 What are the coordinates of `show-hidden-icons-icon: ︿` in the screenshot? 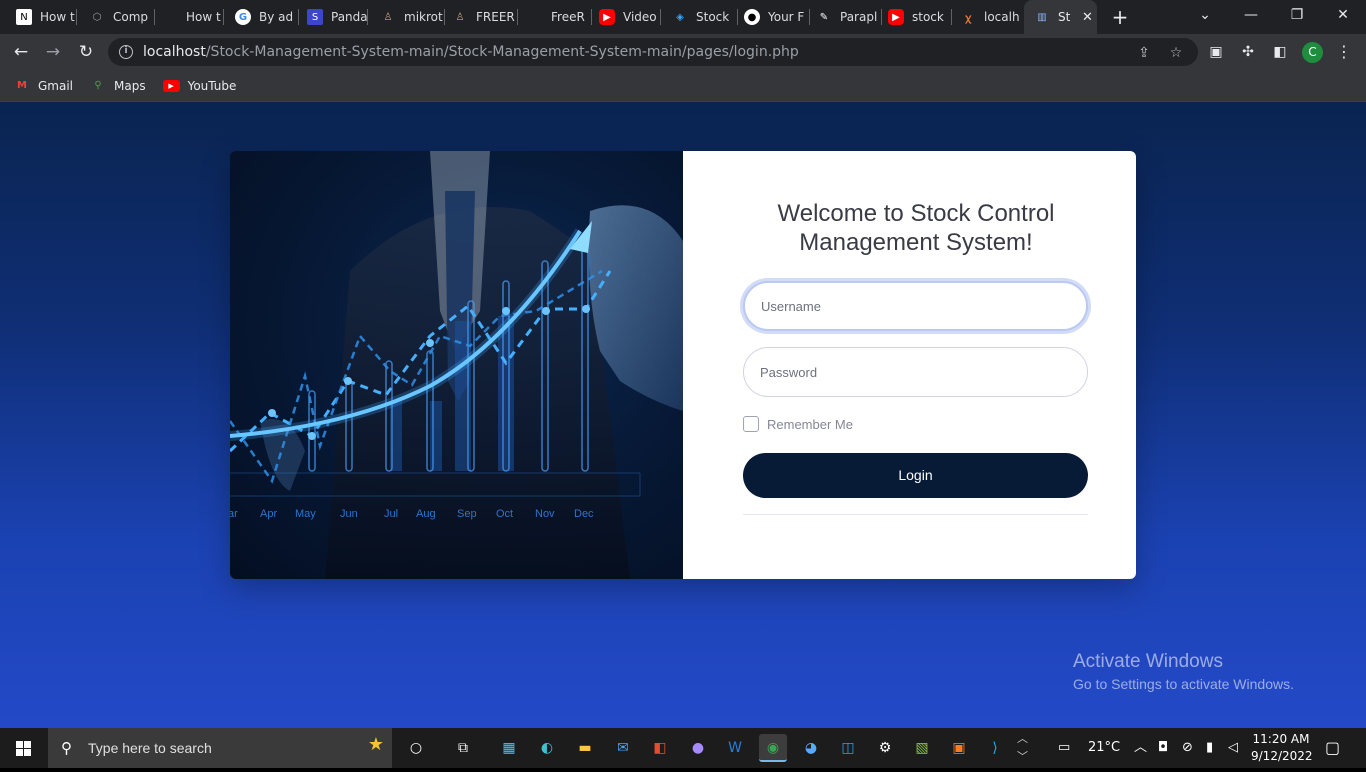 It's located at (1140, 748).